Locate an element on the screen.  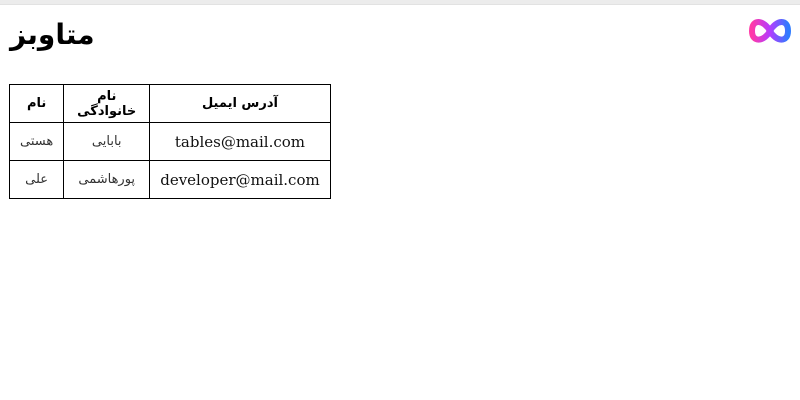
cell-first-name: هستی is located at coordinates (36, 141).